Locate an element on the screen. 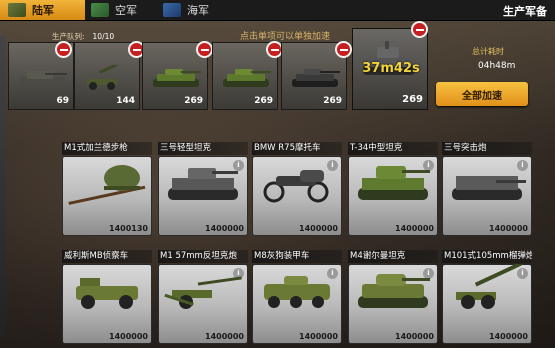 This screenshot has height=348, width=555. top-bar: 陆军 空军 海军 生产军备 is located at coordinates (277, 10).